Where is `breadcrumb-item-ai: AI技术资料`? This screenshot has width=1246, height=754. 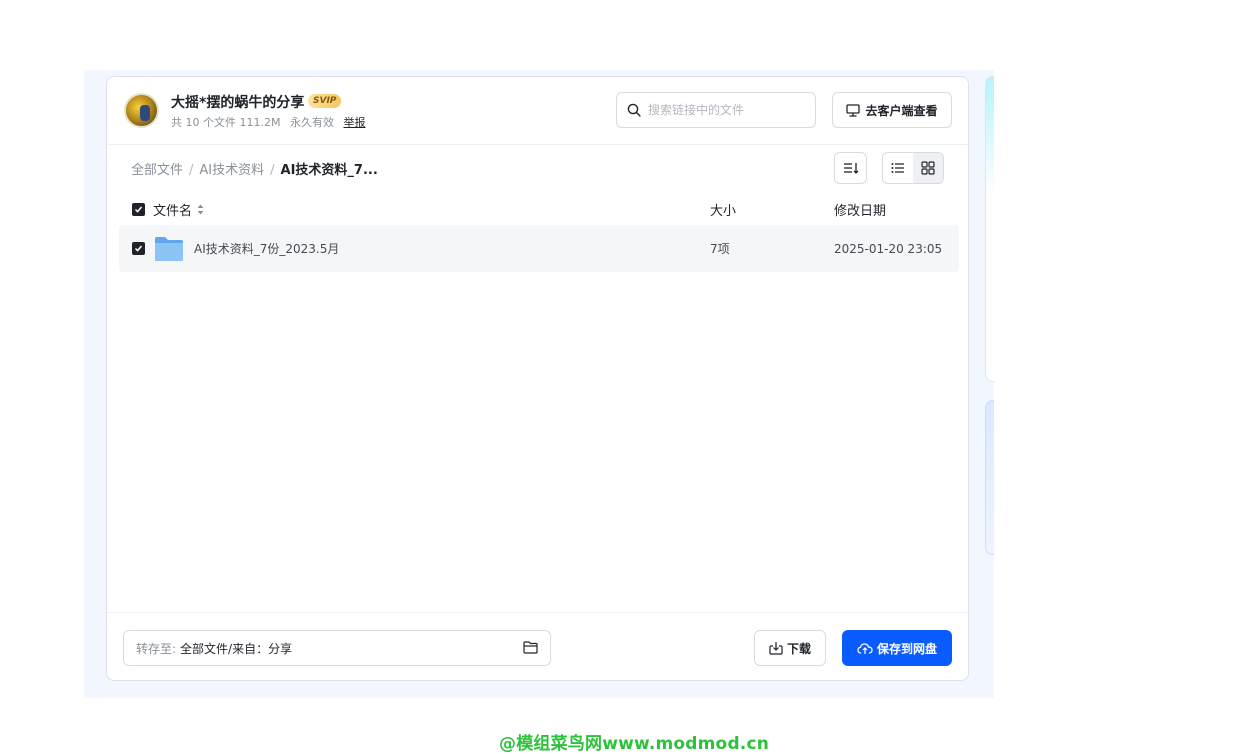
breadcrumb-item-ai: AI技术资料 is located at coordinates (231, 170).